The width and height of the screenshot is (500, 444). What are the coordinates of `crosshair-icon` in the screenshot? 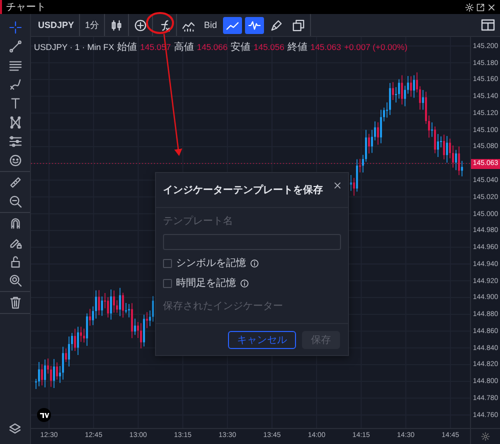 It's located at (15, 27).